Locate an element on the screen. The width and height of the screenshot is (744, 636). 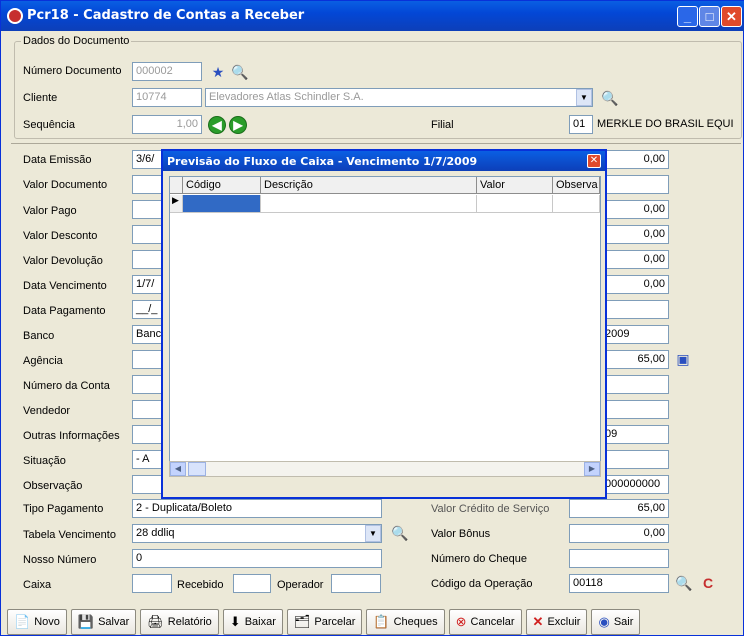
situacao-field: - A is located at coordinates (148, 459).